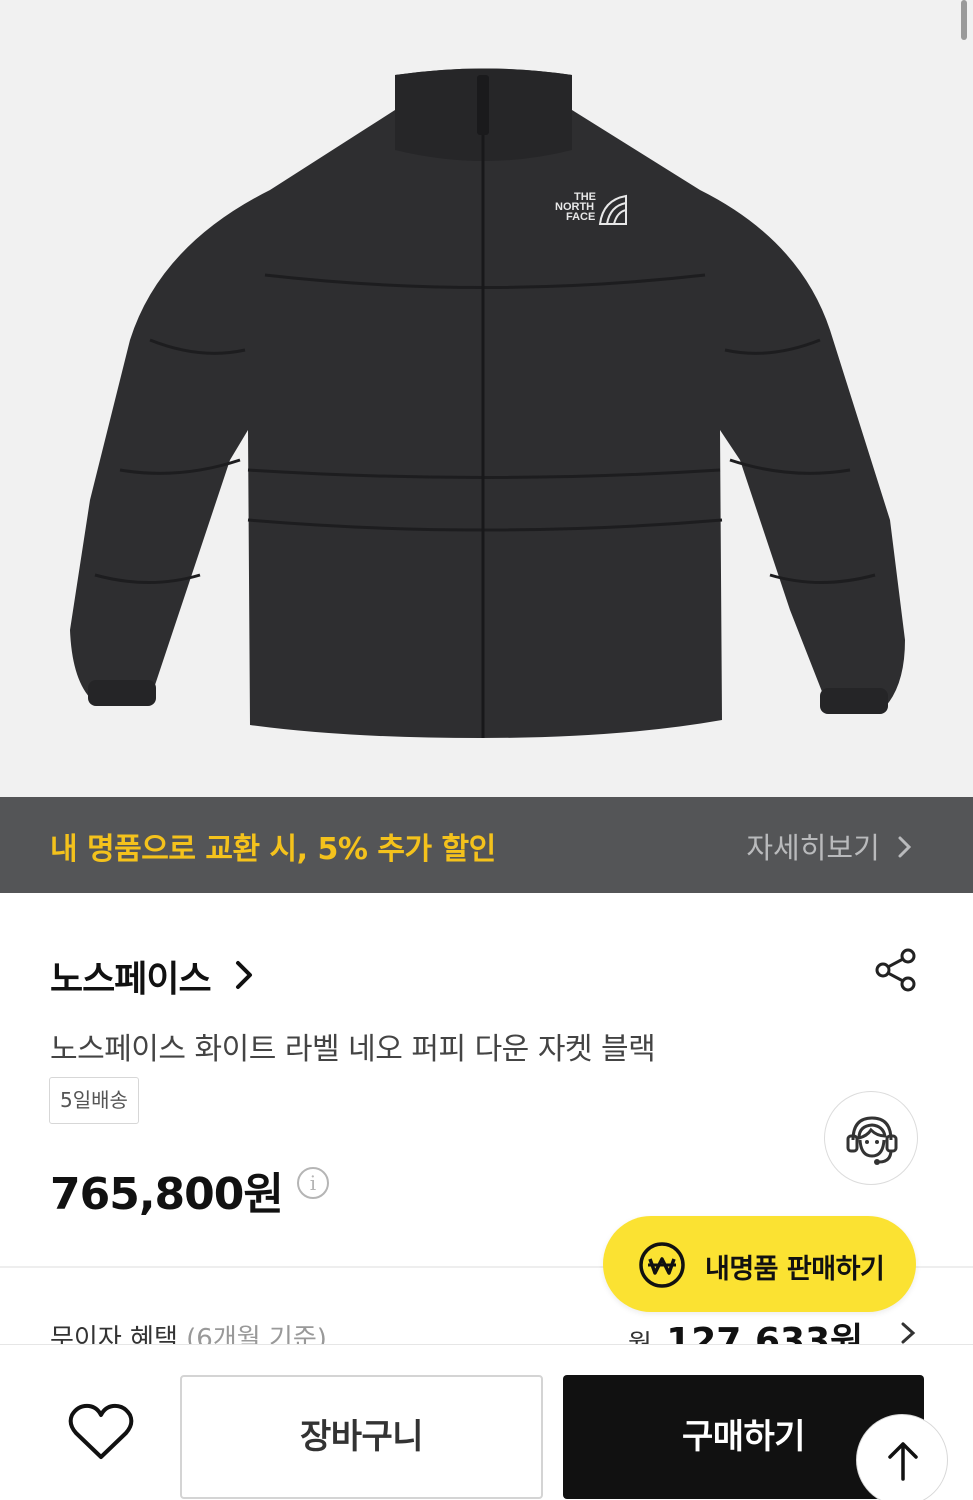  Describe the element at coordinates (964, 20) in the screenshot. I see `image-scrollbar` at that location.